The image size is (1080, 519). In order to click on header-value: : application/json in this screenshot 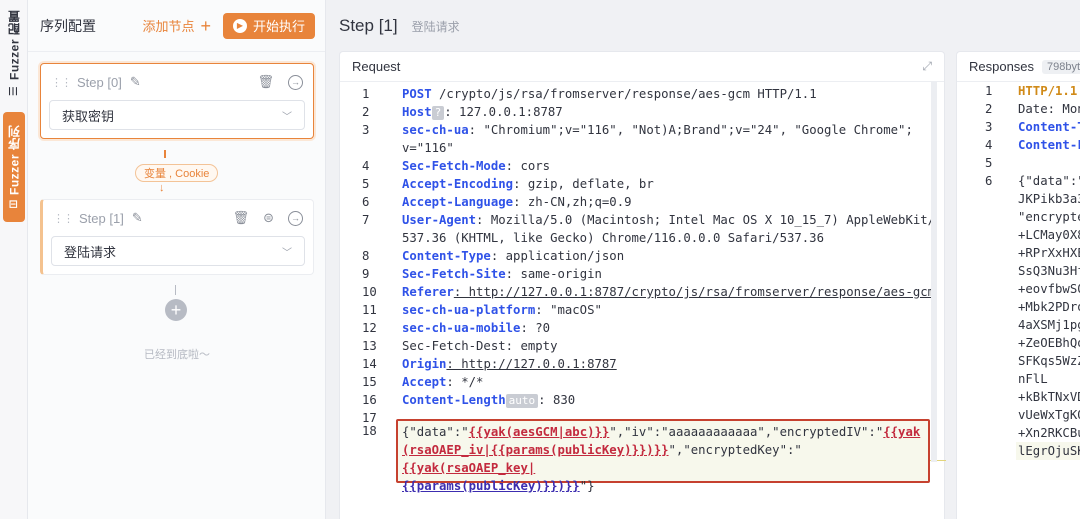, I will do `click(557, 256)`.